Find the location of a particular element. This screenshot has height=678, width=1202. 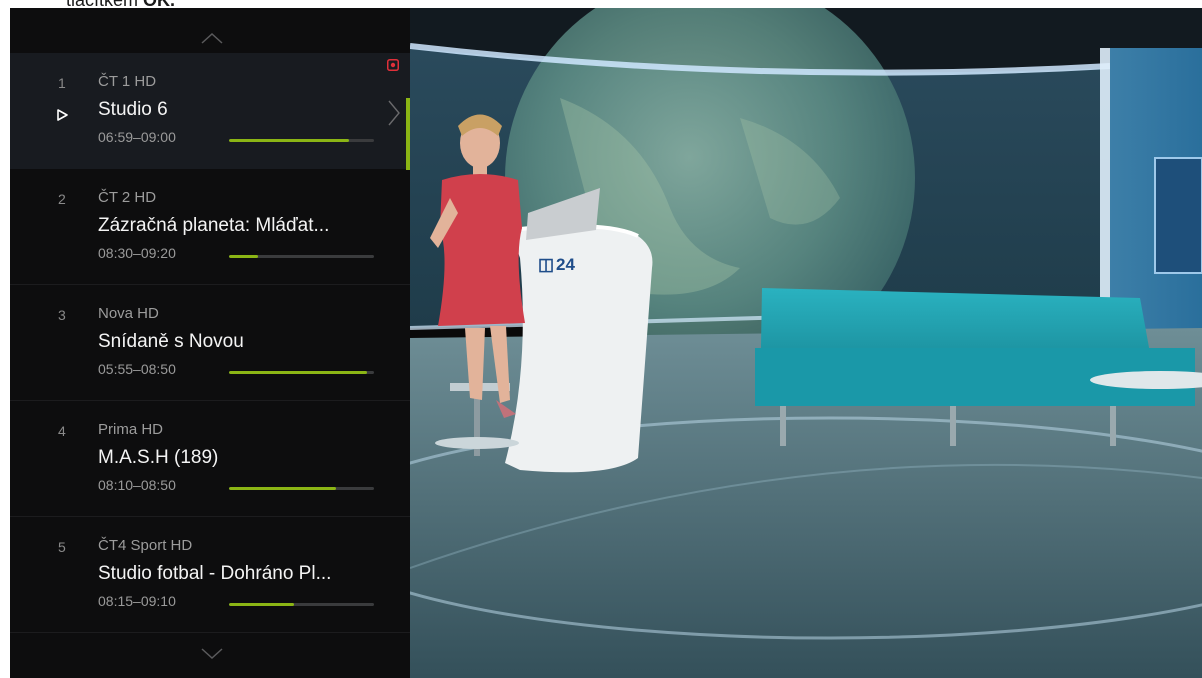

program-time: 08:10–08:50 is located at coordinates (137, 485).